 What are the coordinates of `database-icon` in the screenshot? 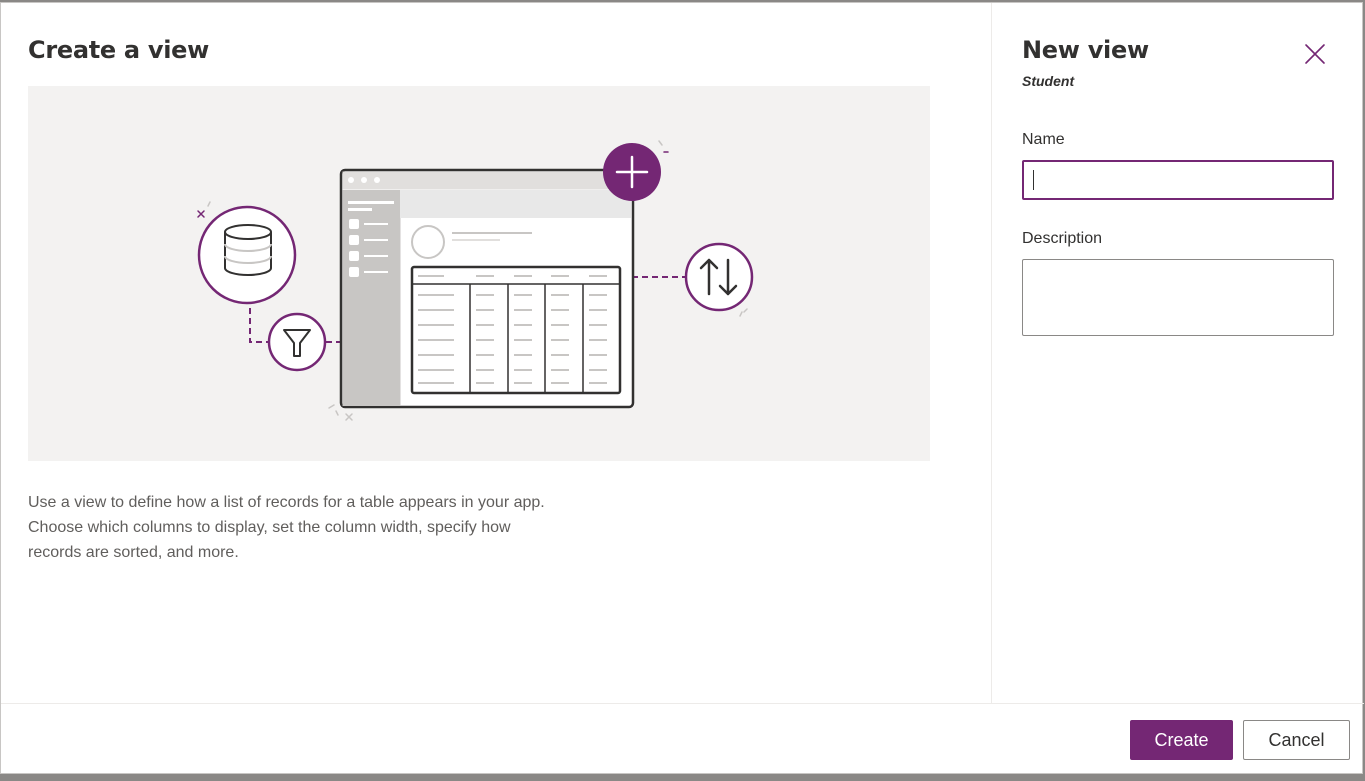 It's located at (247, 255).